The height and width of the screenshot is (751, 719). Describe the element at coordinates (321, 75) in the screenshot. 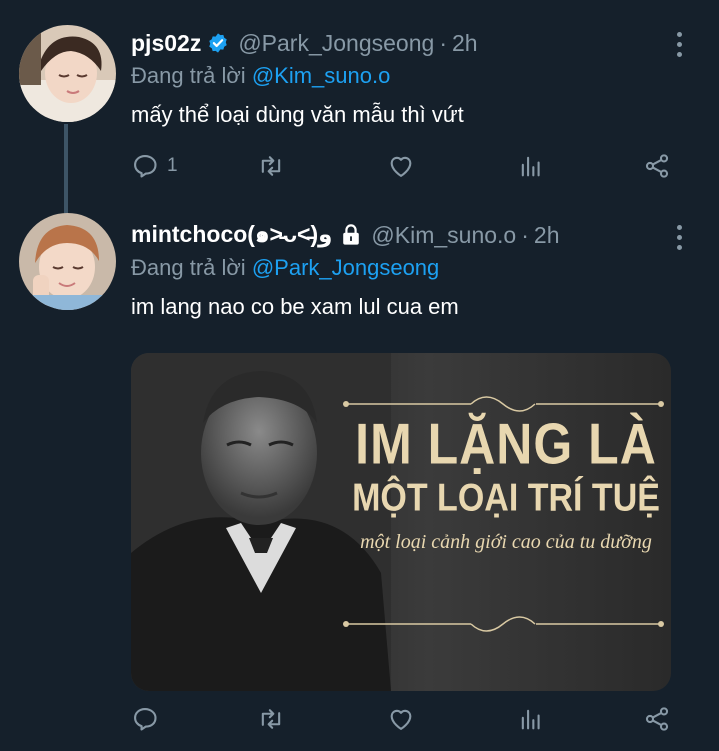

I see `reply-mention-link: @Kim_suno.o` at that location.